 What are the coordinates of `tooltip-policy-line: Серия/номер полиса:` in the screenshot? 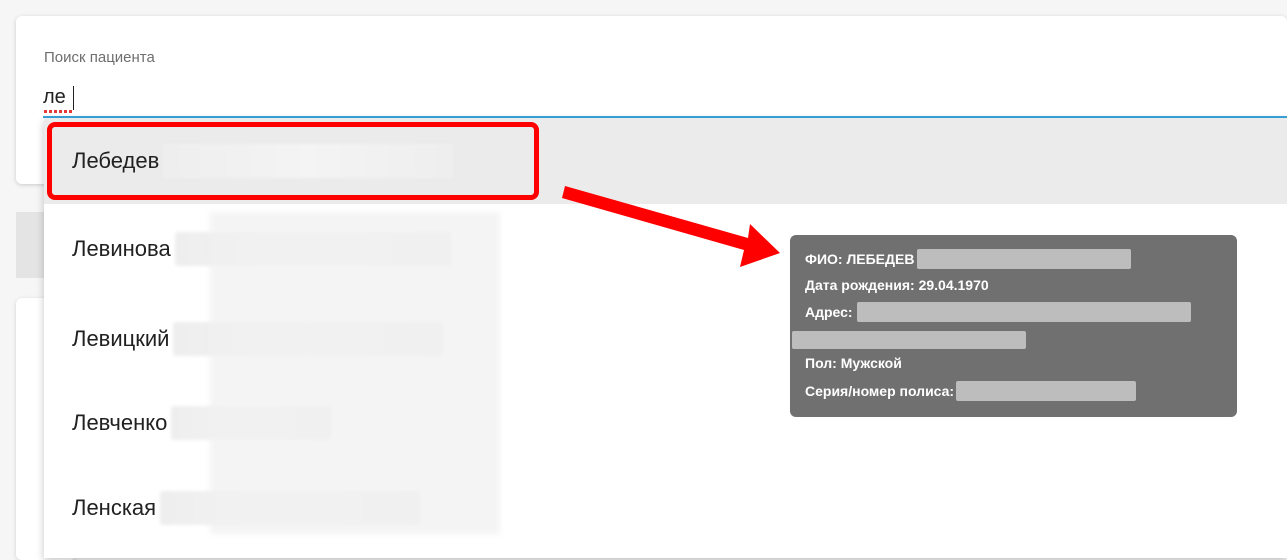 It's located at (971, 391).